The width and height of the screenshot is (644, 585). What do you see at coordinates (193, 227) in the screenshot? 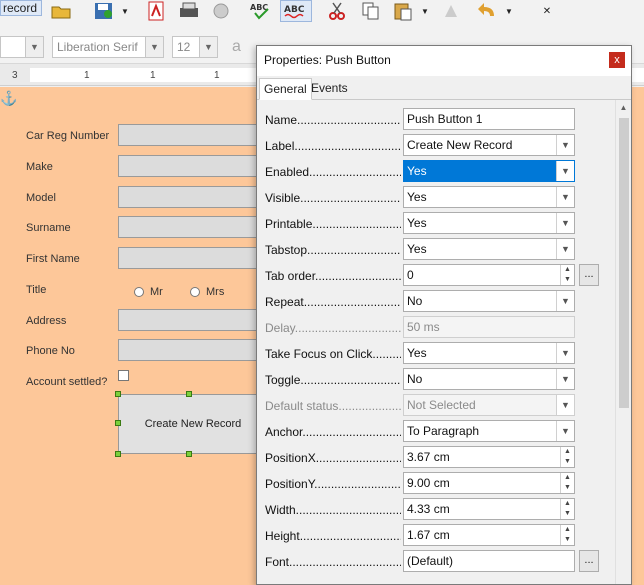
I see `surname-field` at bounding box center [193, 227].